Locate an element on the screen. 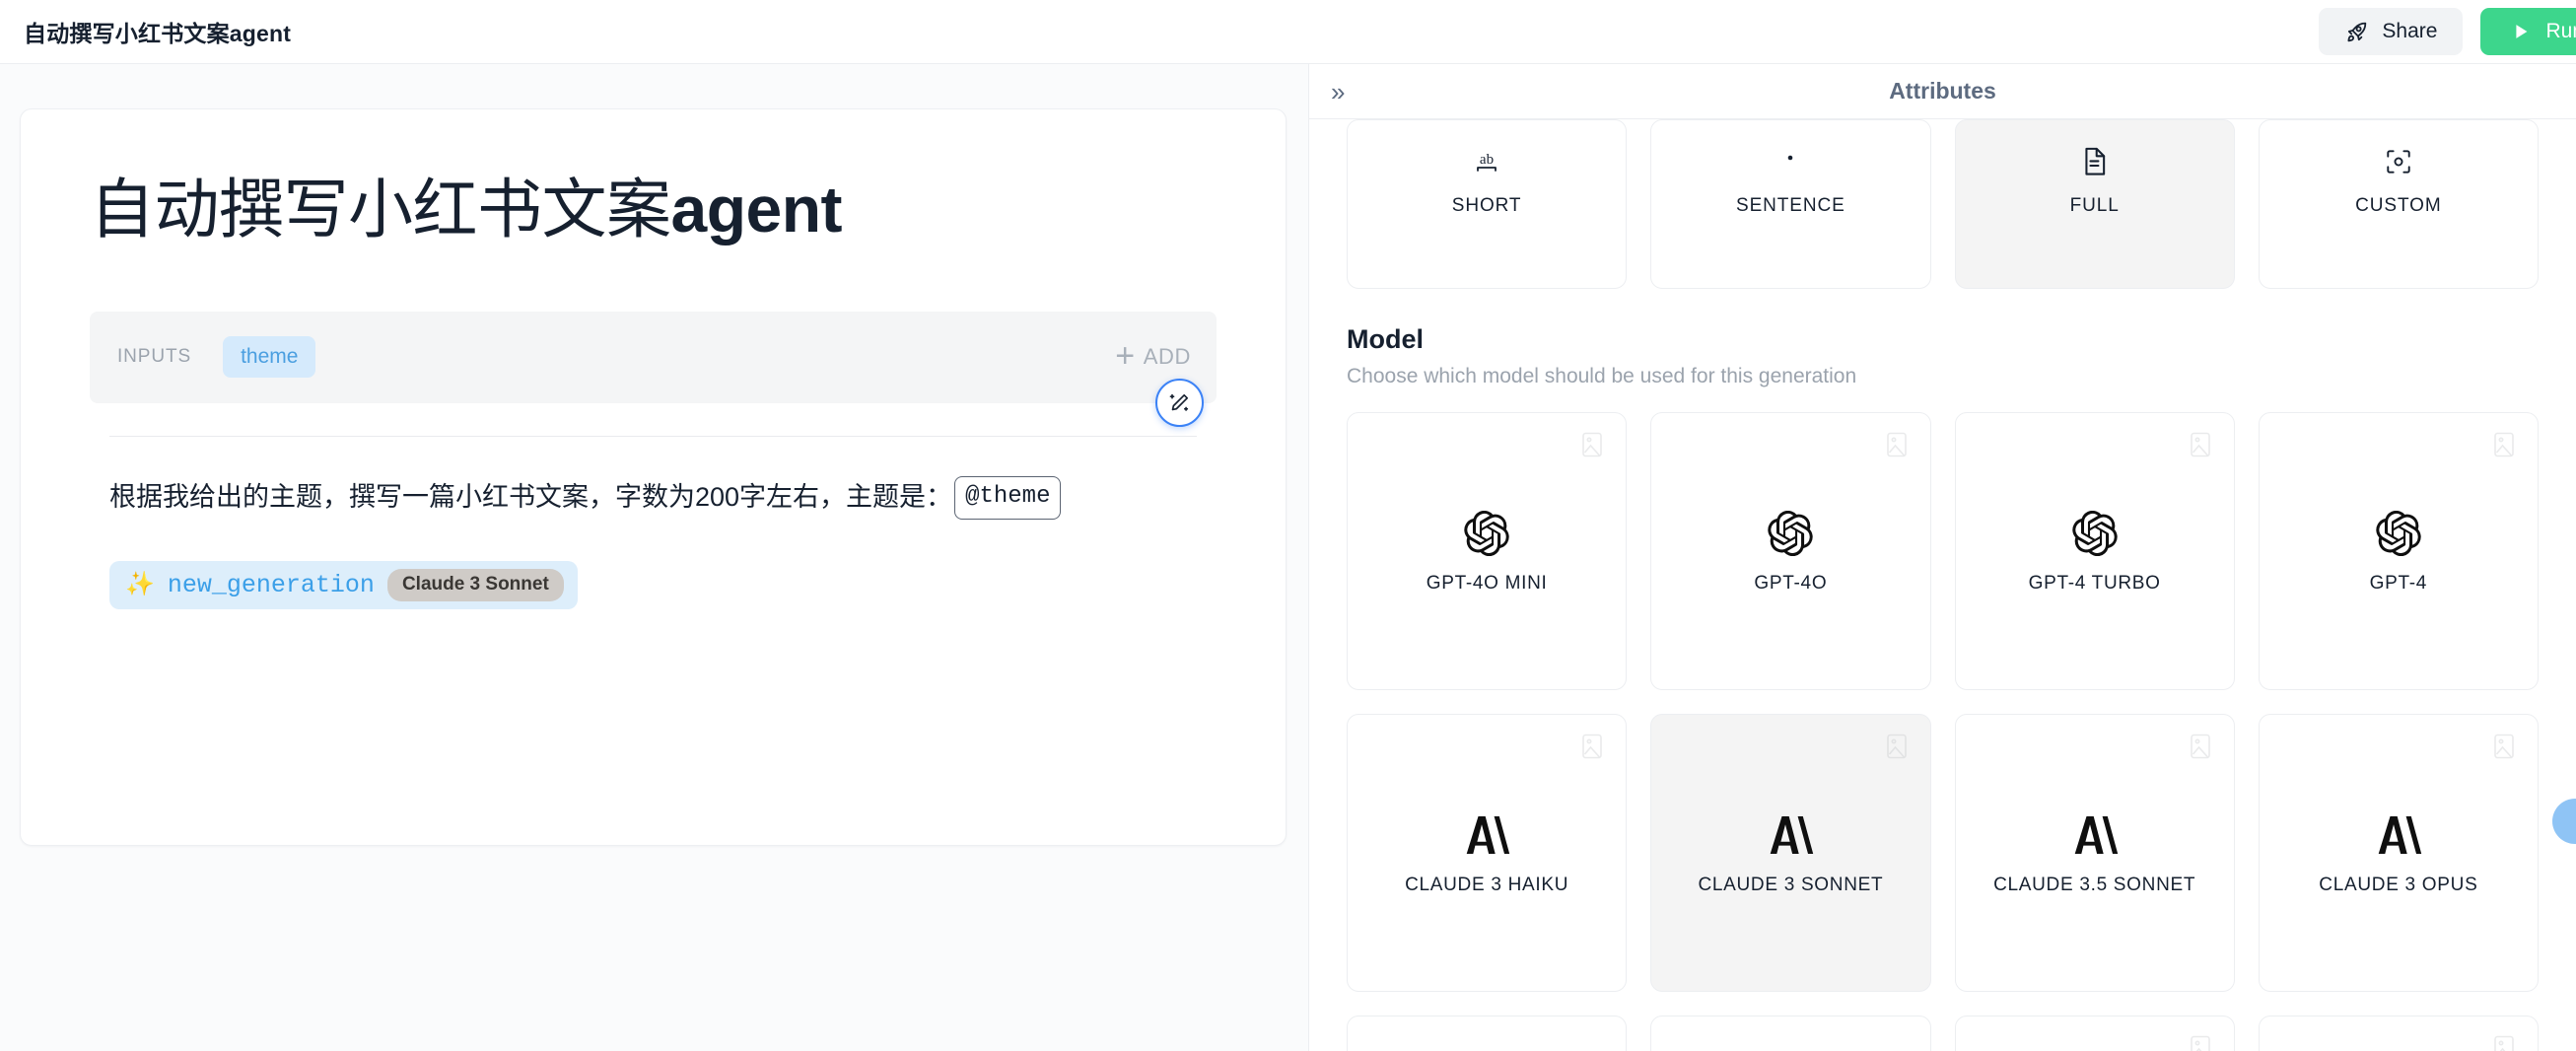 The height and width of the screenshot is (1051, 2576). generation-model-badge: Claude 3 Sonnet is located at coordinates (475, 585).